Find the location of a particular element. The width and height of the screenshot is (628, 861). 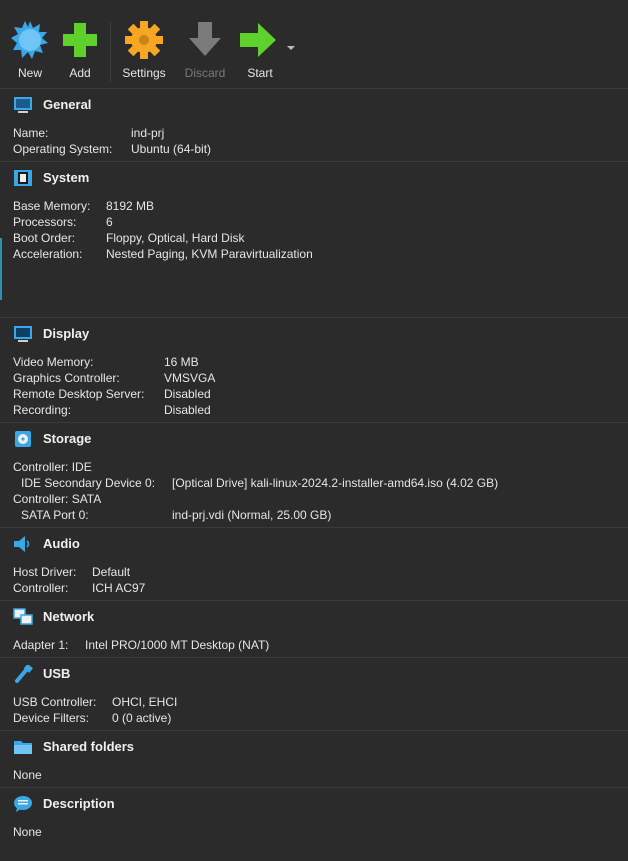

section-title: USB is located at coordinates (57, 673).